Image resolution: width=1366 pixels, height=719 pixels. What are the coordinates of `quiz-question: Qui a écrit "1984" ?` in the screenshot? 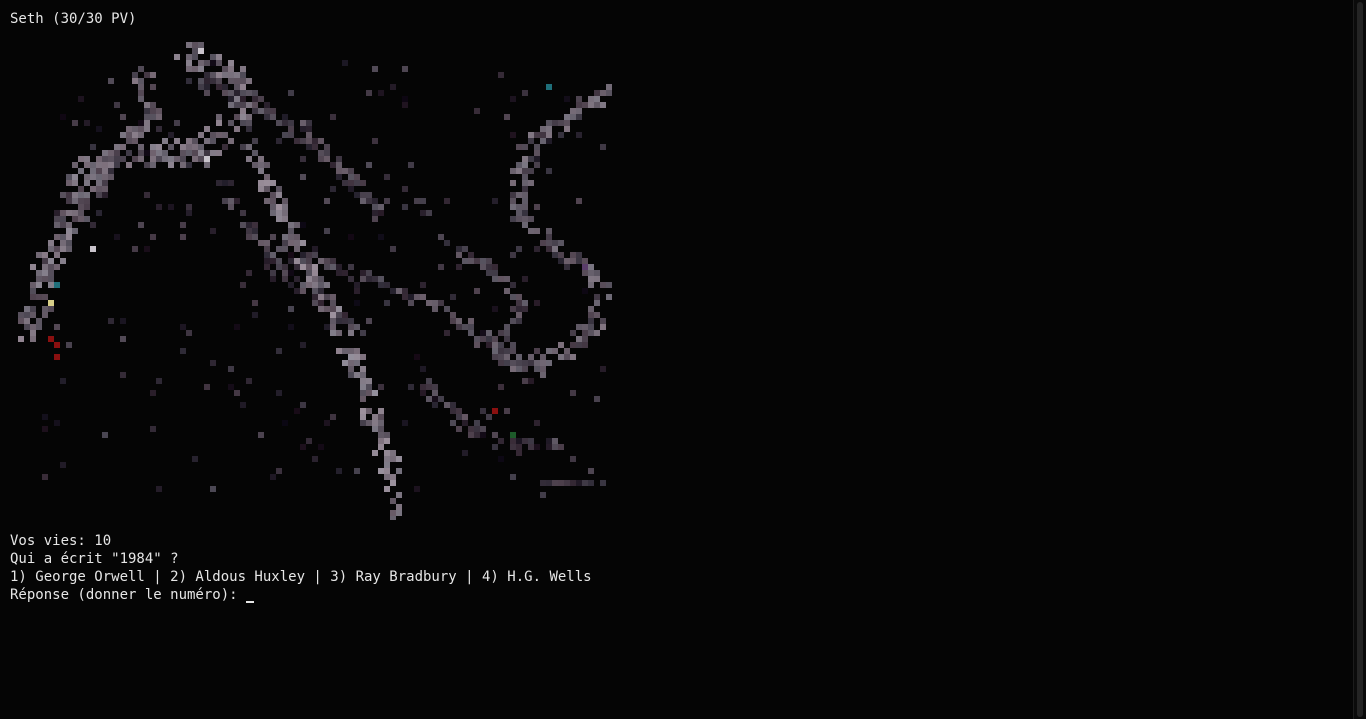 It's located at (94, 559).